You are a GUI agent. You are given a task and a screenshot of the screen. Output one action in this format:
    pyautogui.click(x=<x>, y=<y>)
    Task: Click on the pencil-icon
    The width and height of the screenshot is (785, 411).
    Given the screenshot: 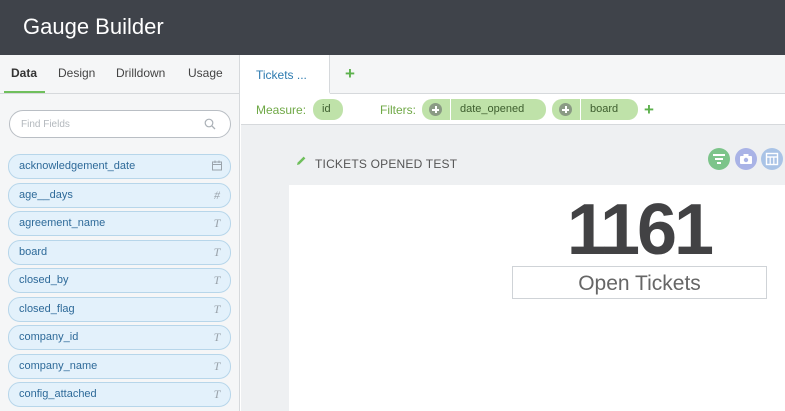 What is the action you would take?
    pyautogui.click(x=301, y=161)
    